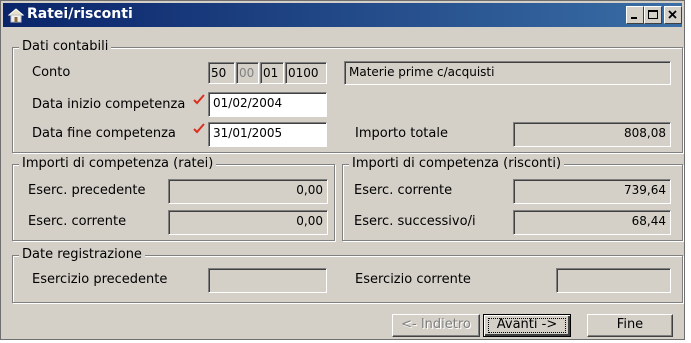 The width and height of the screenshot is (691, 343). What do you see at coordinates (634, 18) in the screenshot?
I see `minimize-icon` at bounding box center [634, 18].